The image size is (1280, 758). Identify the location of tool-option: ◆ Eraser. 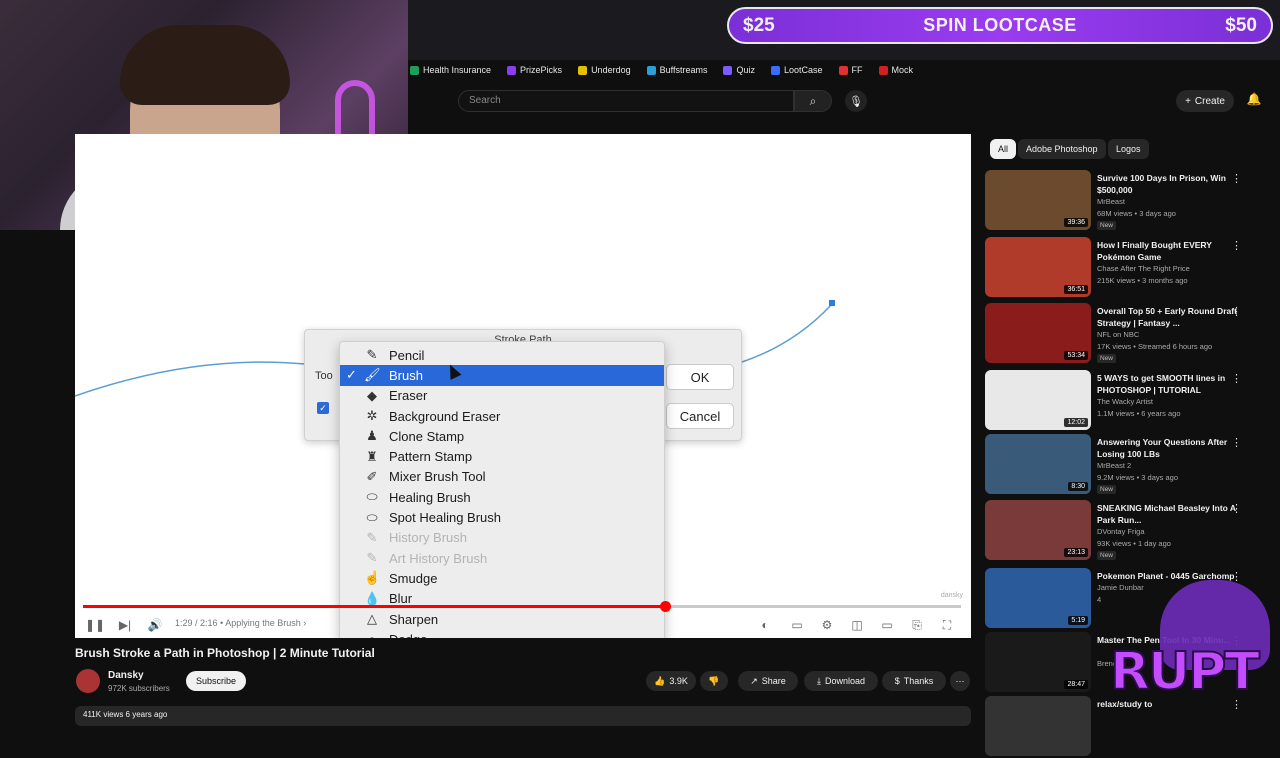
(502, 396).